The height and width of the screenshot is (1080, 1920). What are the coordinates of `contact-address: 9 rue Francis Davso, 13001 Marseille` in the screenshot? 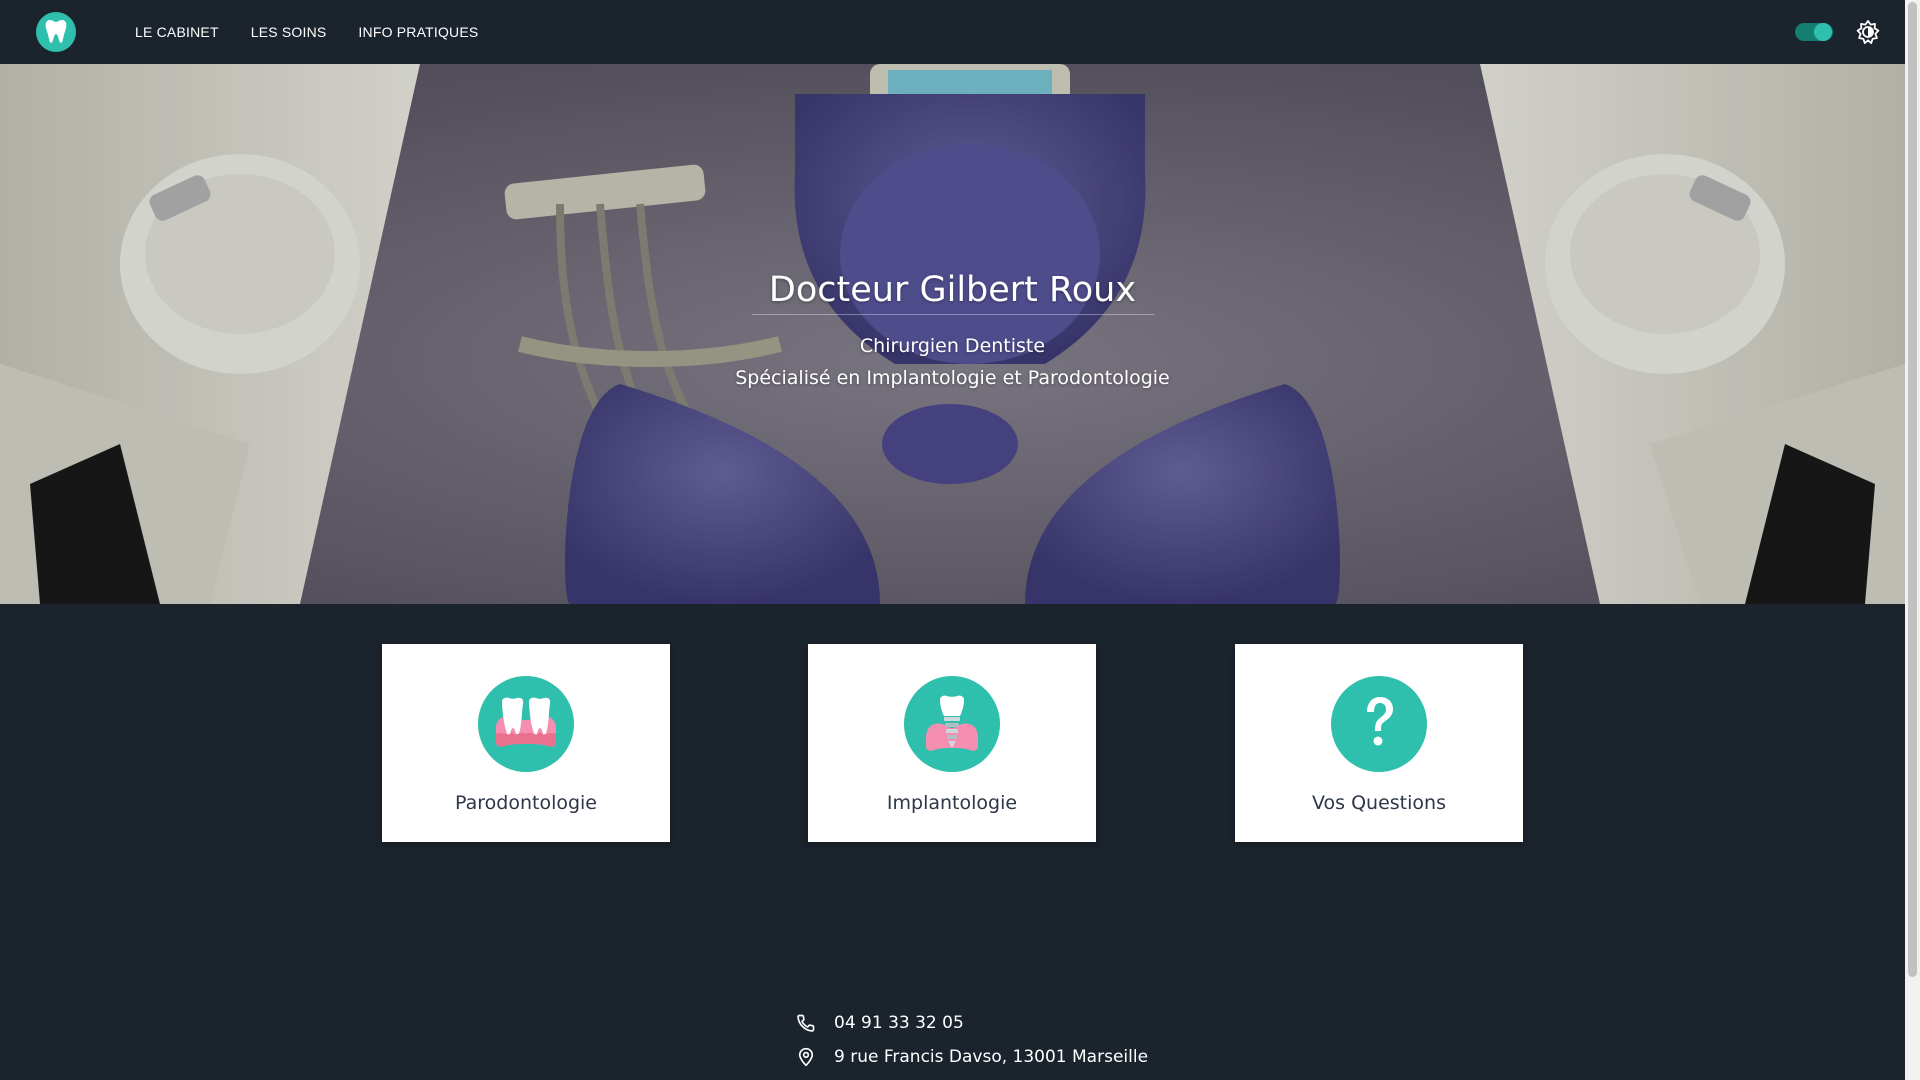 It's located at (972, 1057).